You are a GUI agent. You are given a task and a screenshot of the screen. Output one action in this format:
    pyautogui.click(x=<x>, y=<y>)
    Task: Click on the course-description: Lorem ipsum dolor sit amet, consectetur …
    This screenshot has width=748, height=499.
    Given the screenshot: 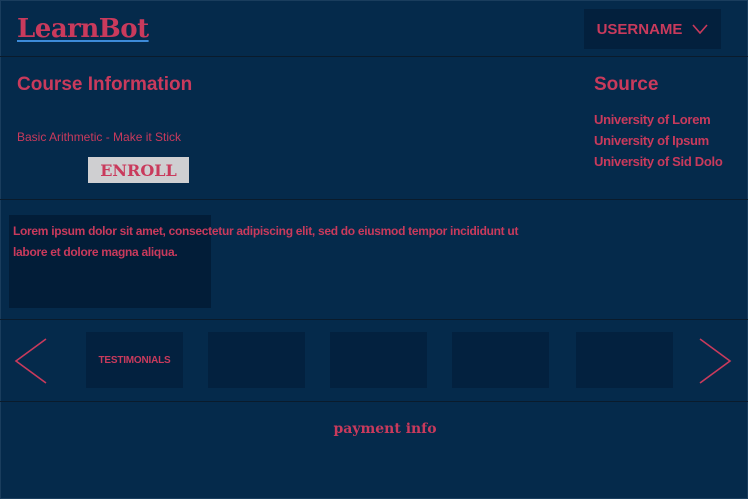 What is the action you would take?
    pyautogui.click(x=266, y=241)
    